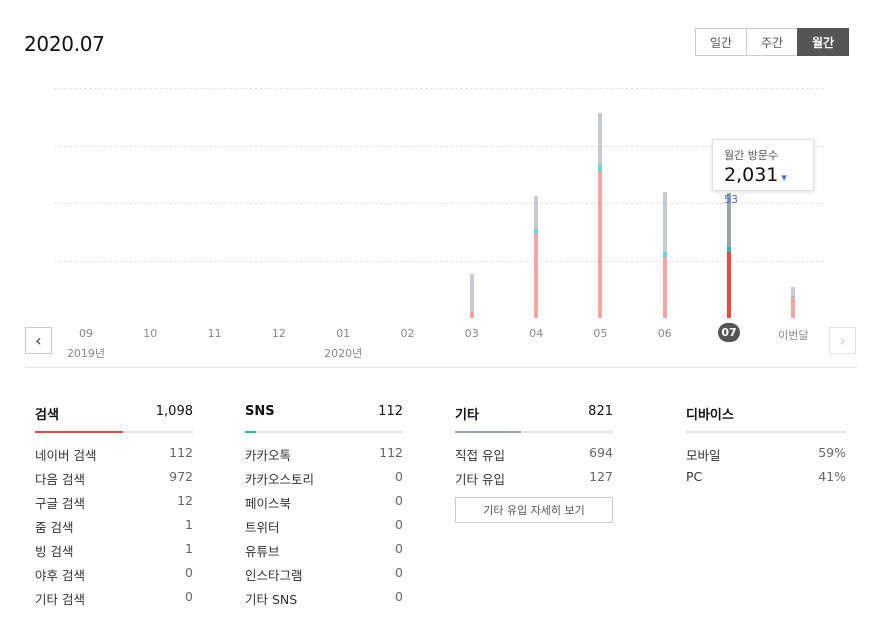 The image size is (881, 624). Describe the element at coordinates (766, 481) in the screenshot. I see `stat-row: PC 41%` at that location.